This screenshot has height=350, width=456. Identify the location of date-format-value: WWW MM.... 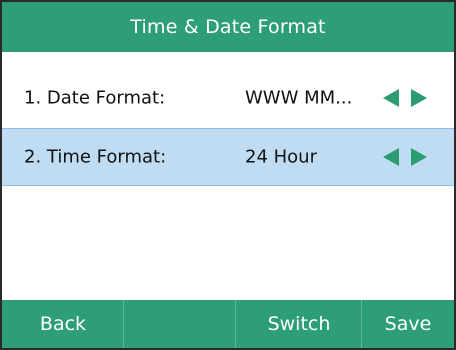
(299, 98).